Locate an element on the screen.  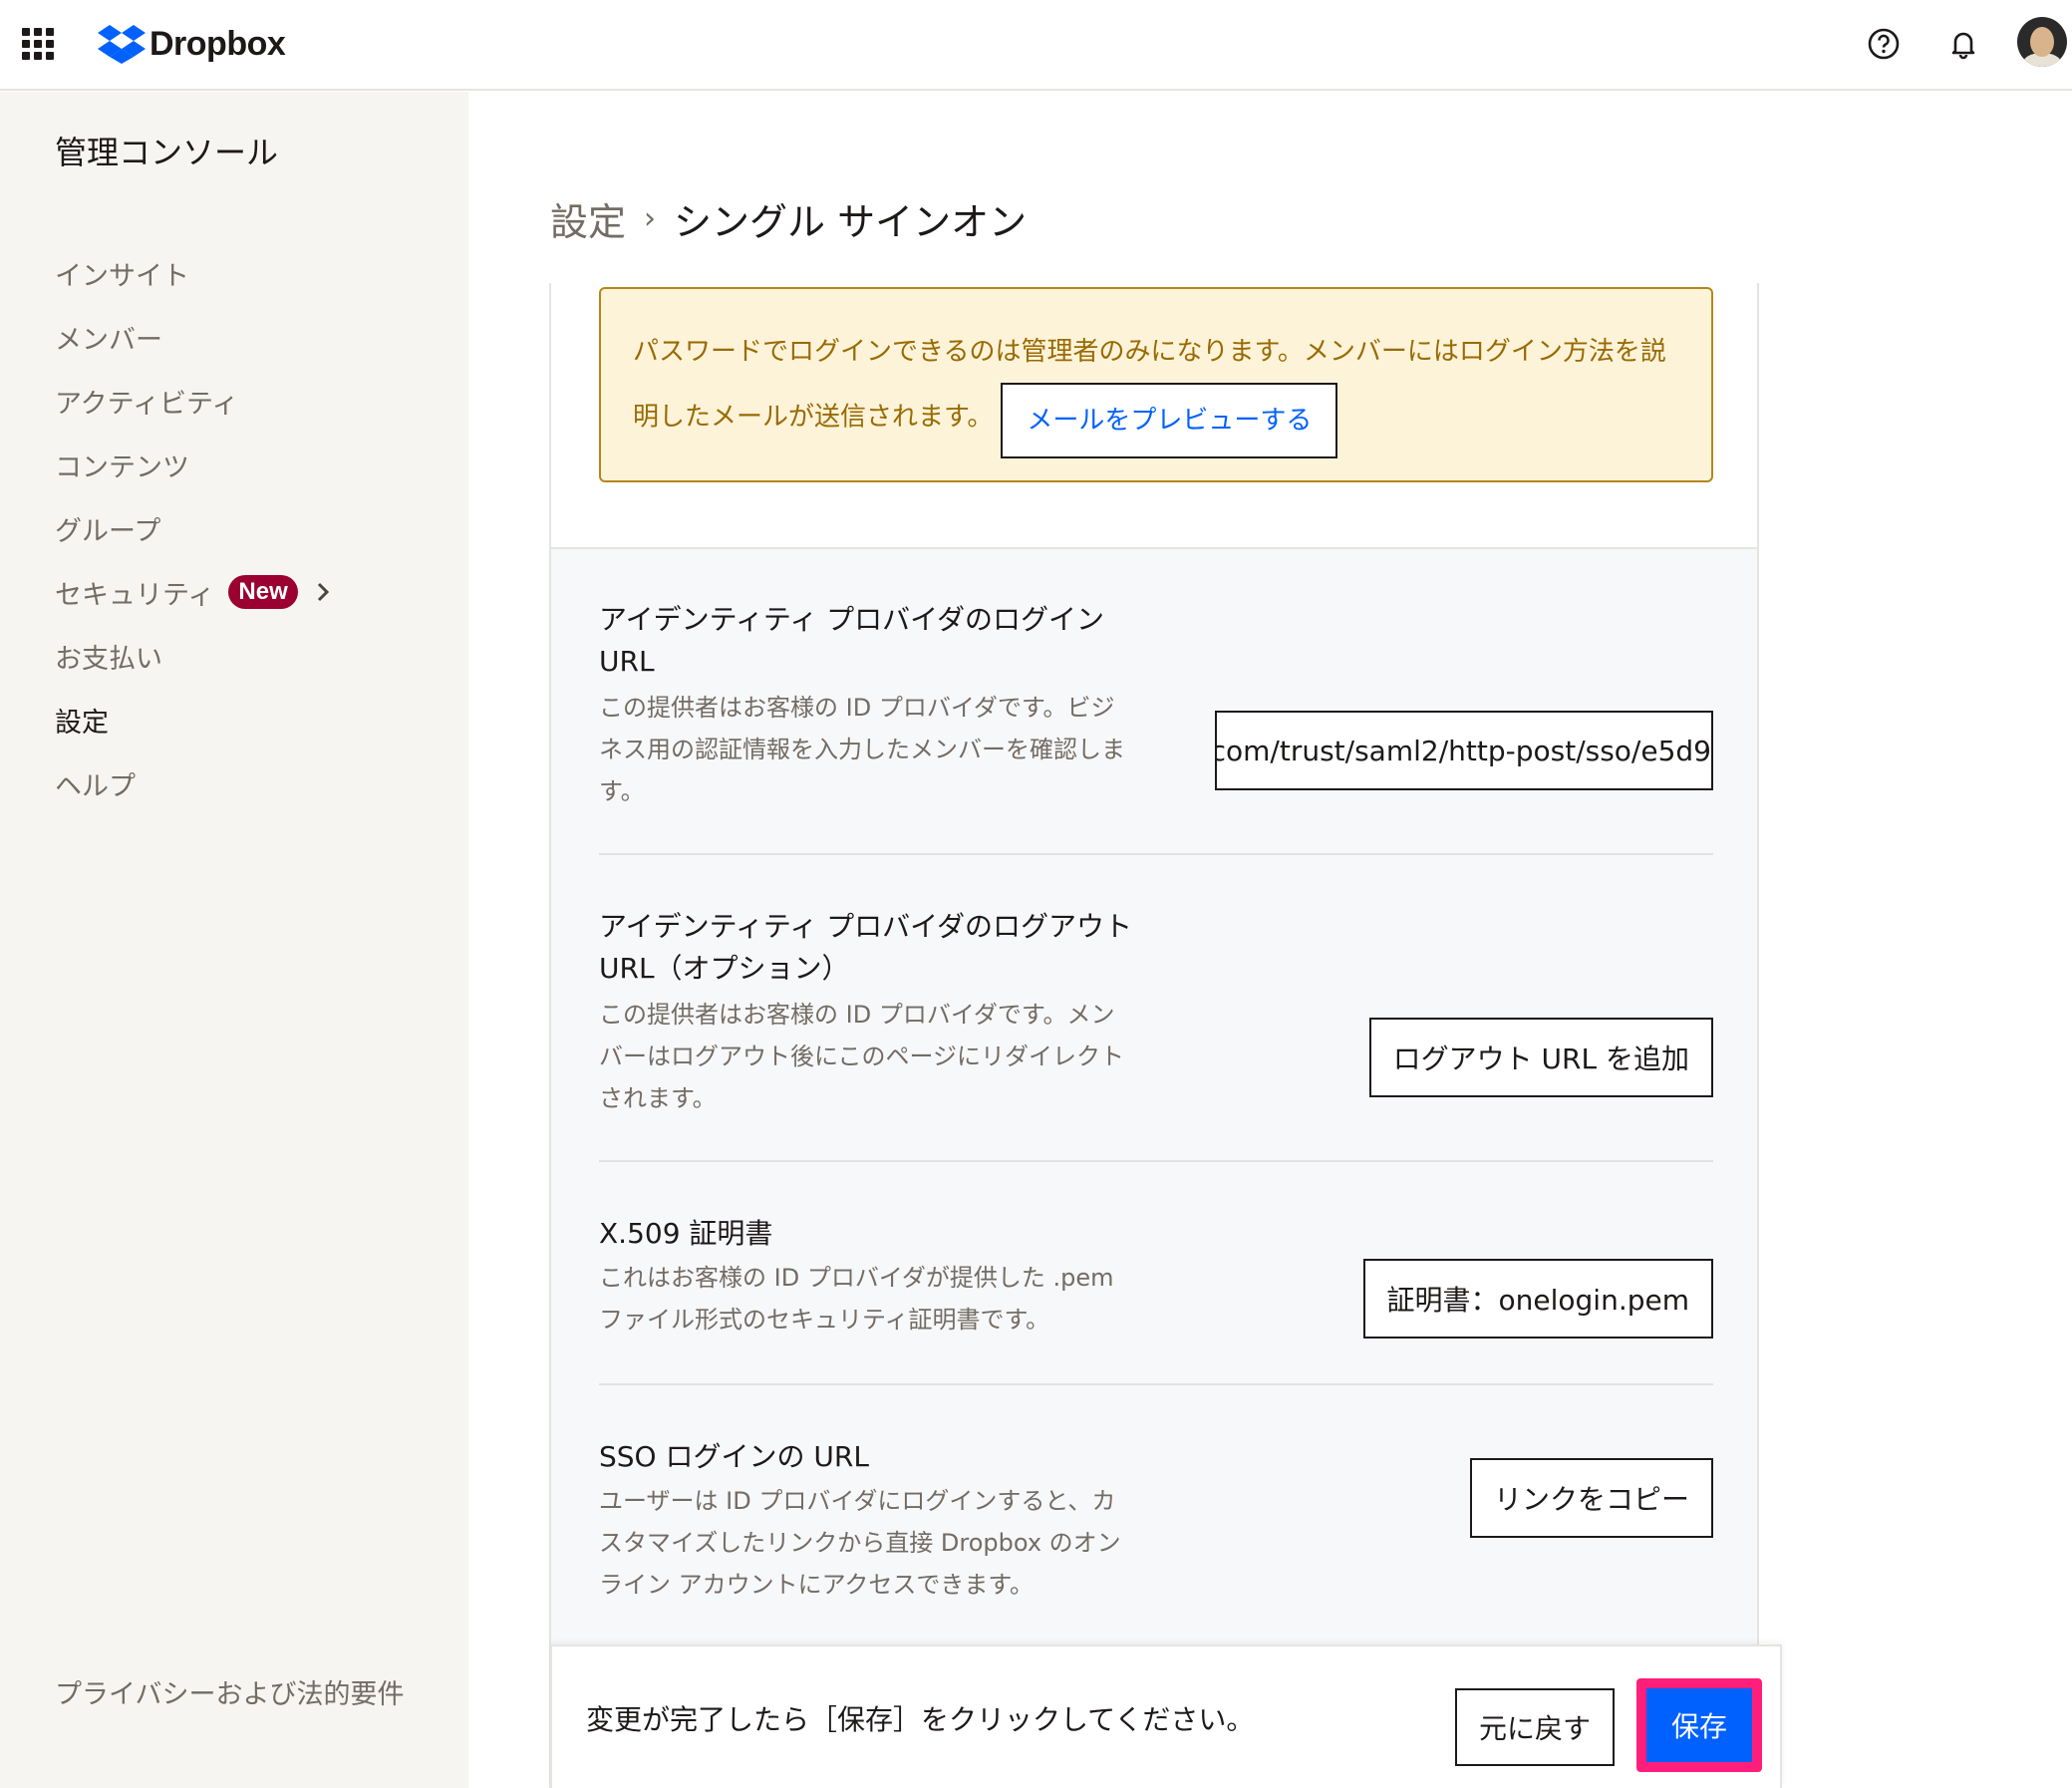
breadcrumb-parent: 設定 is located at coordinates (588, 218).